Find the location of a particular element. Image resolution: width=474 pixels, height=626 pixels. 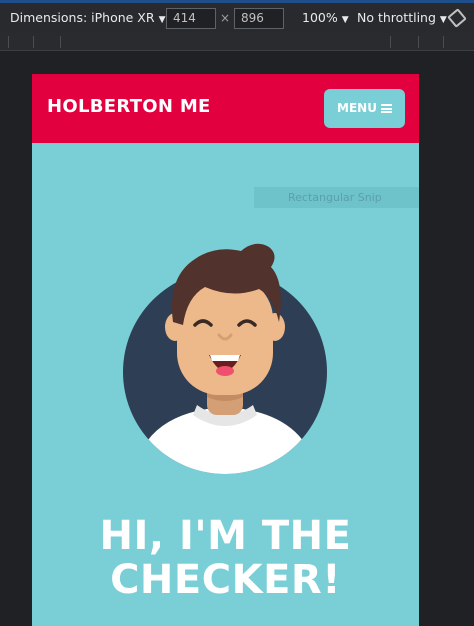

hero-title: HI, I'M THE CHECKER! is located at coordinates (225, 558).